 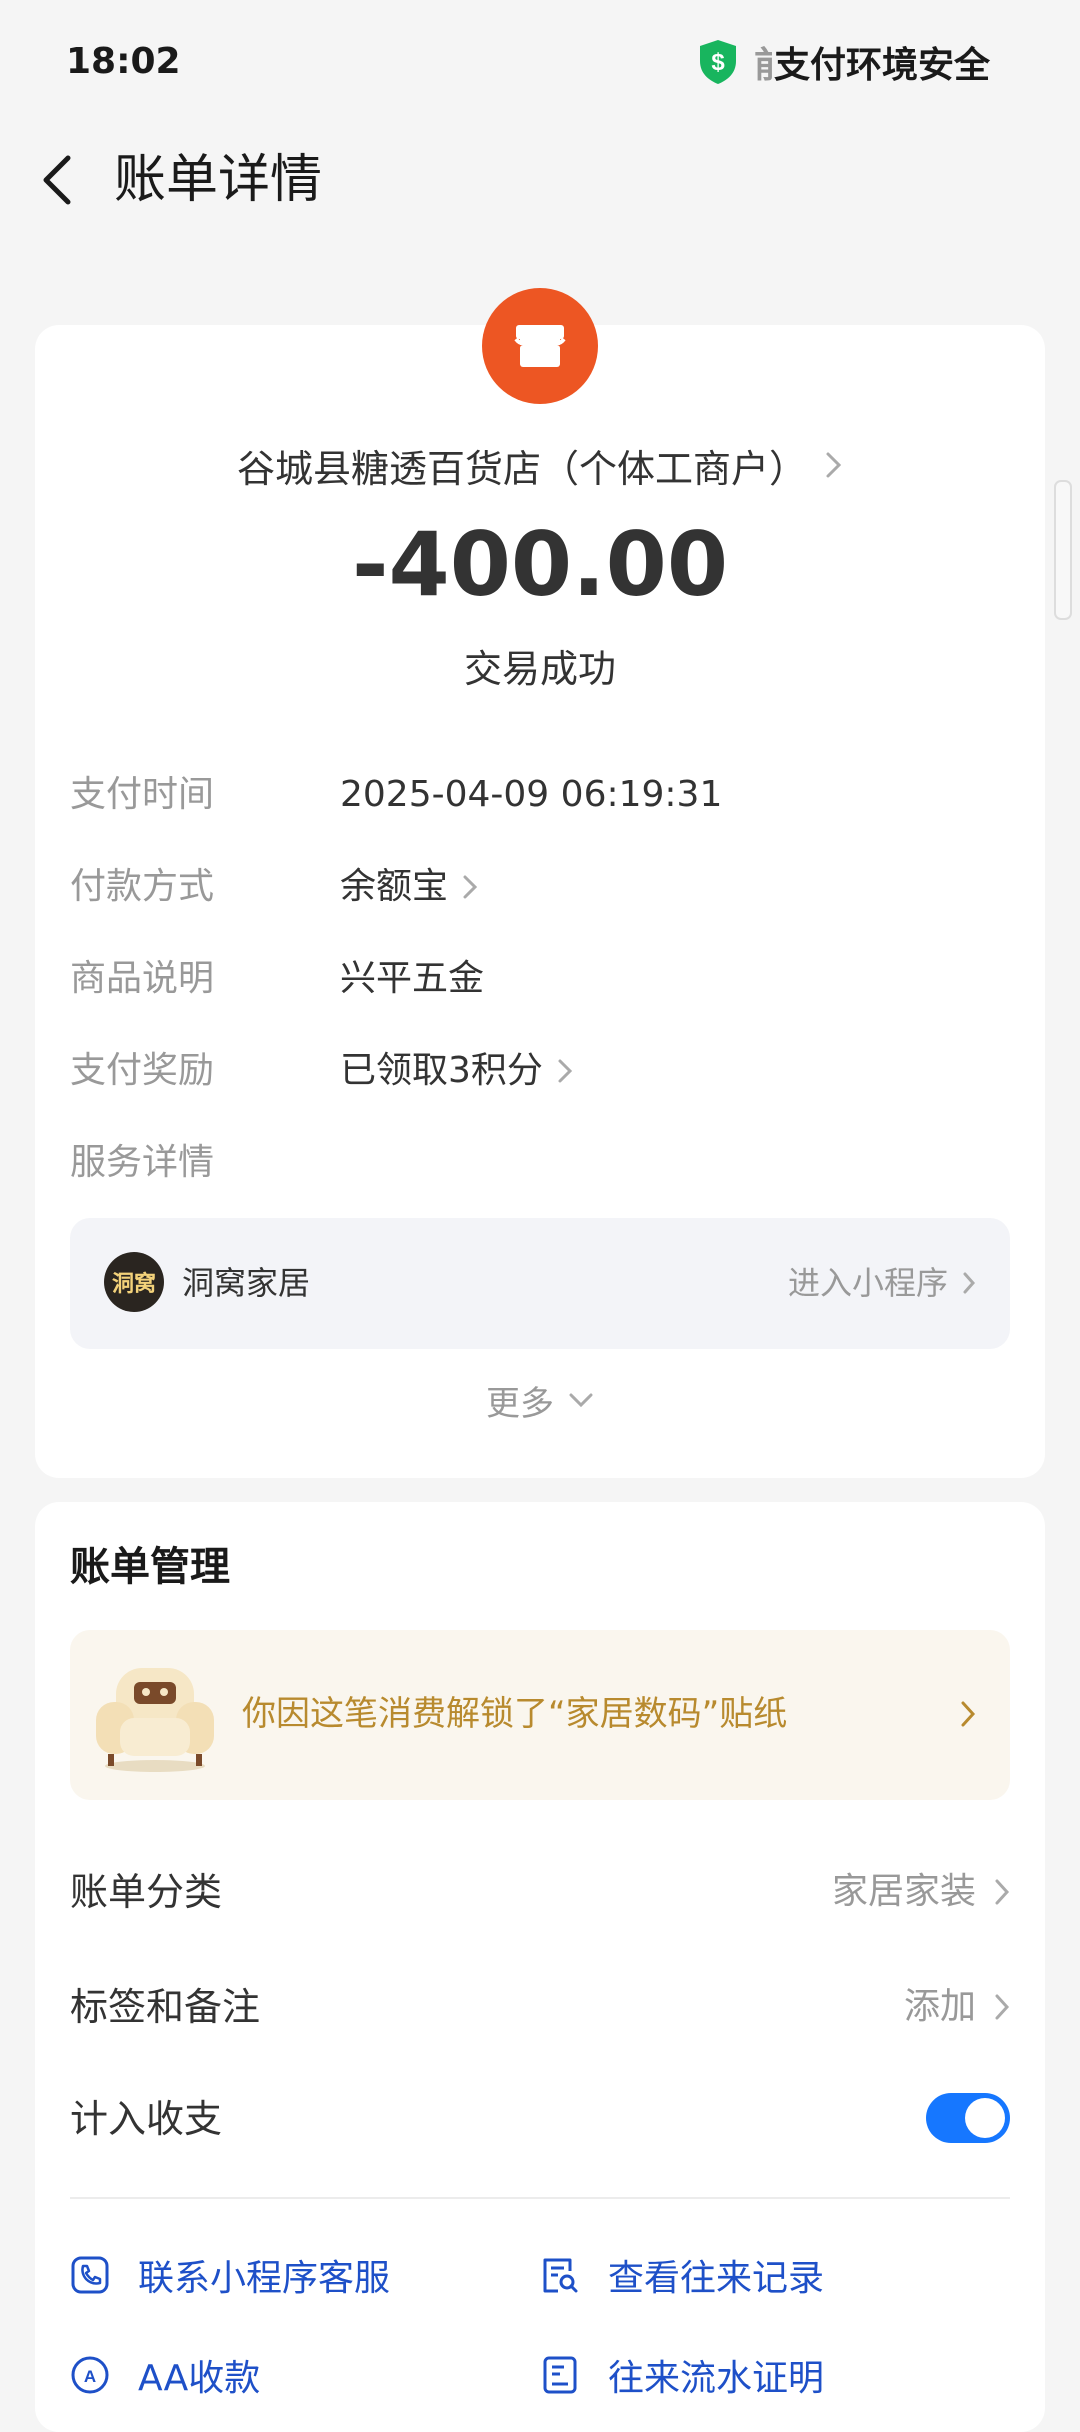 I want to click on tags-notes-label: 标签和备注, so click(x=165, y=2007).